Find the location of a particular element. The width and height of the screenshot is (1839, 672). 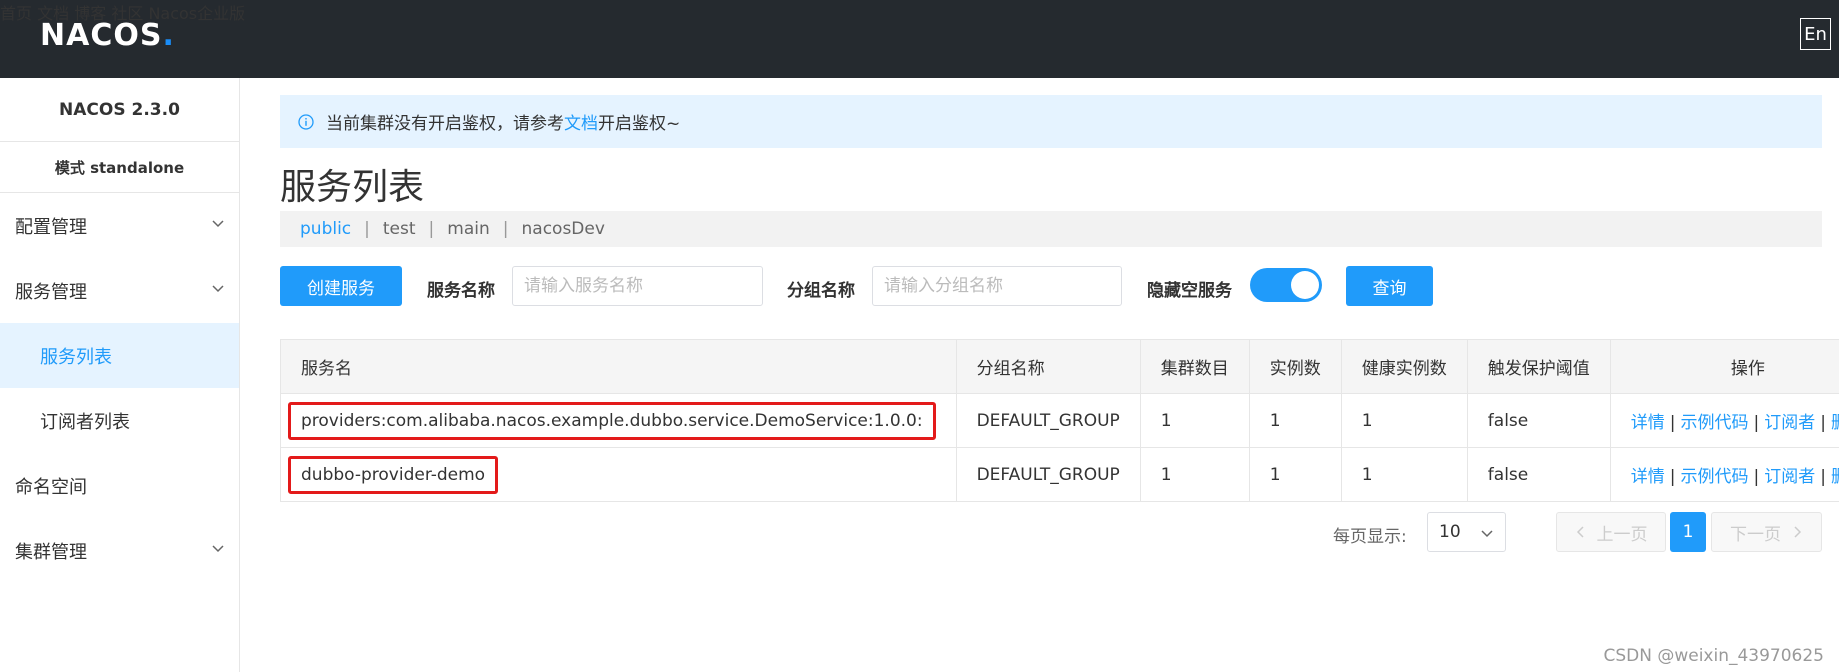

next-page-button: 下一页 is located at coordinates (1766, 532).